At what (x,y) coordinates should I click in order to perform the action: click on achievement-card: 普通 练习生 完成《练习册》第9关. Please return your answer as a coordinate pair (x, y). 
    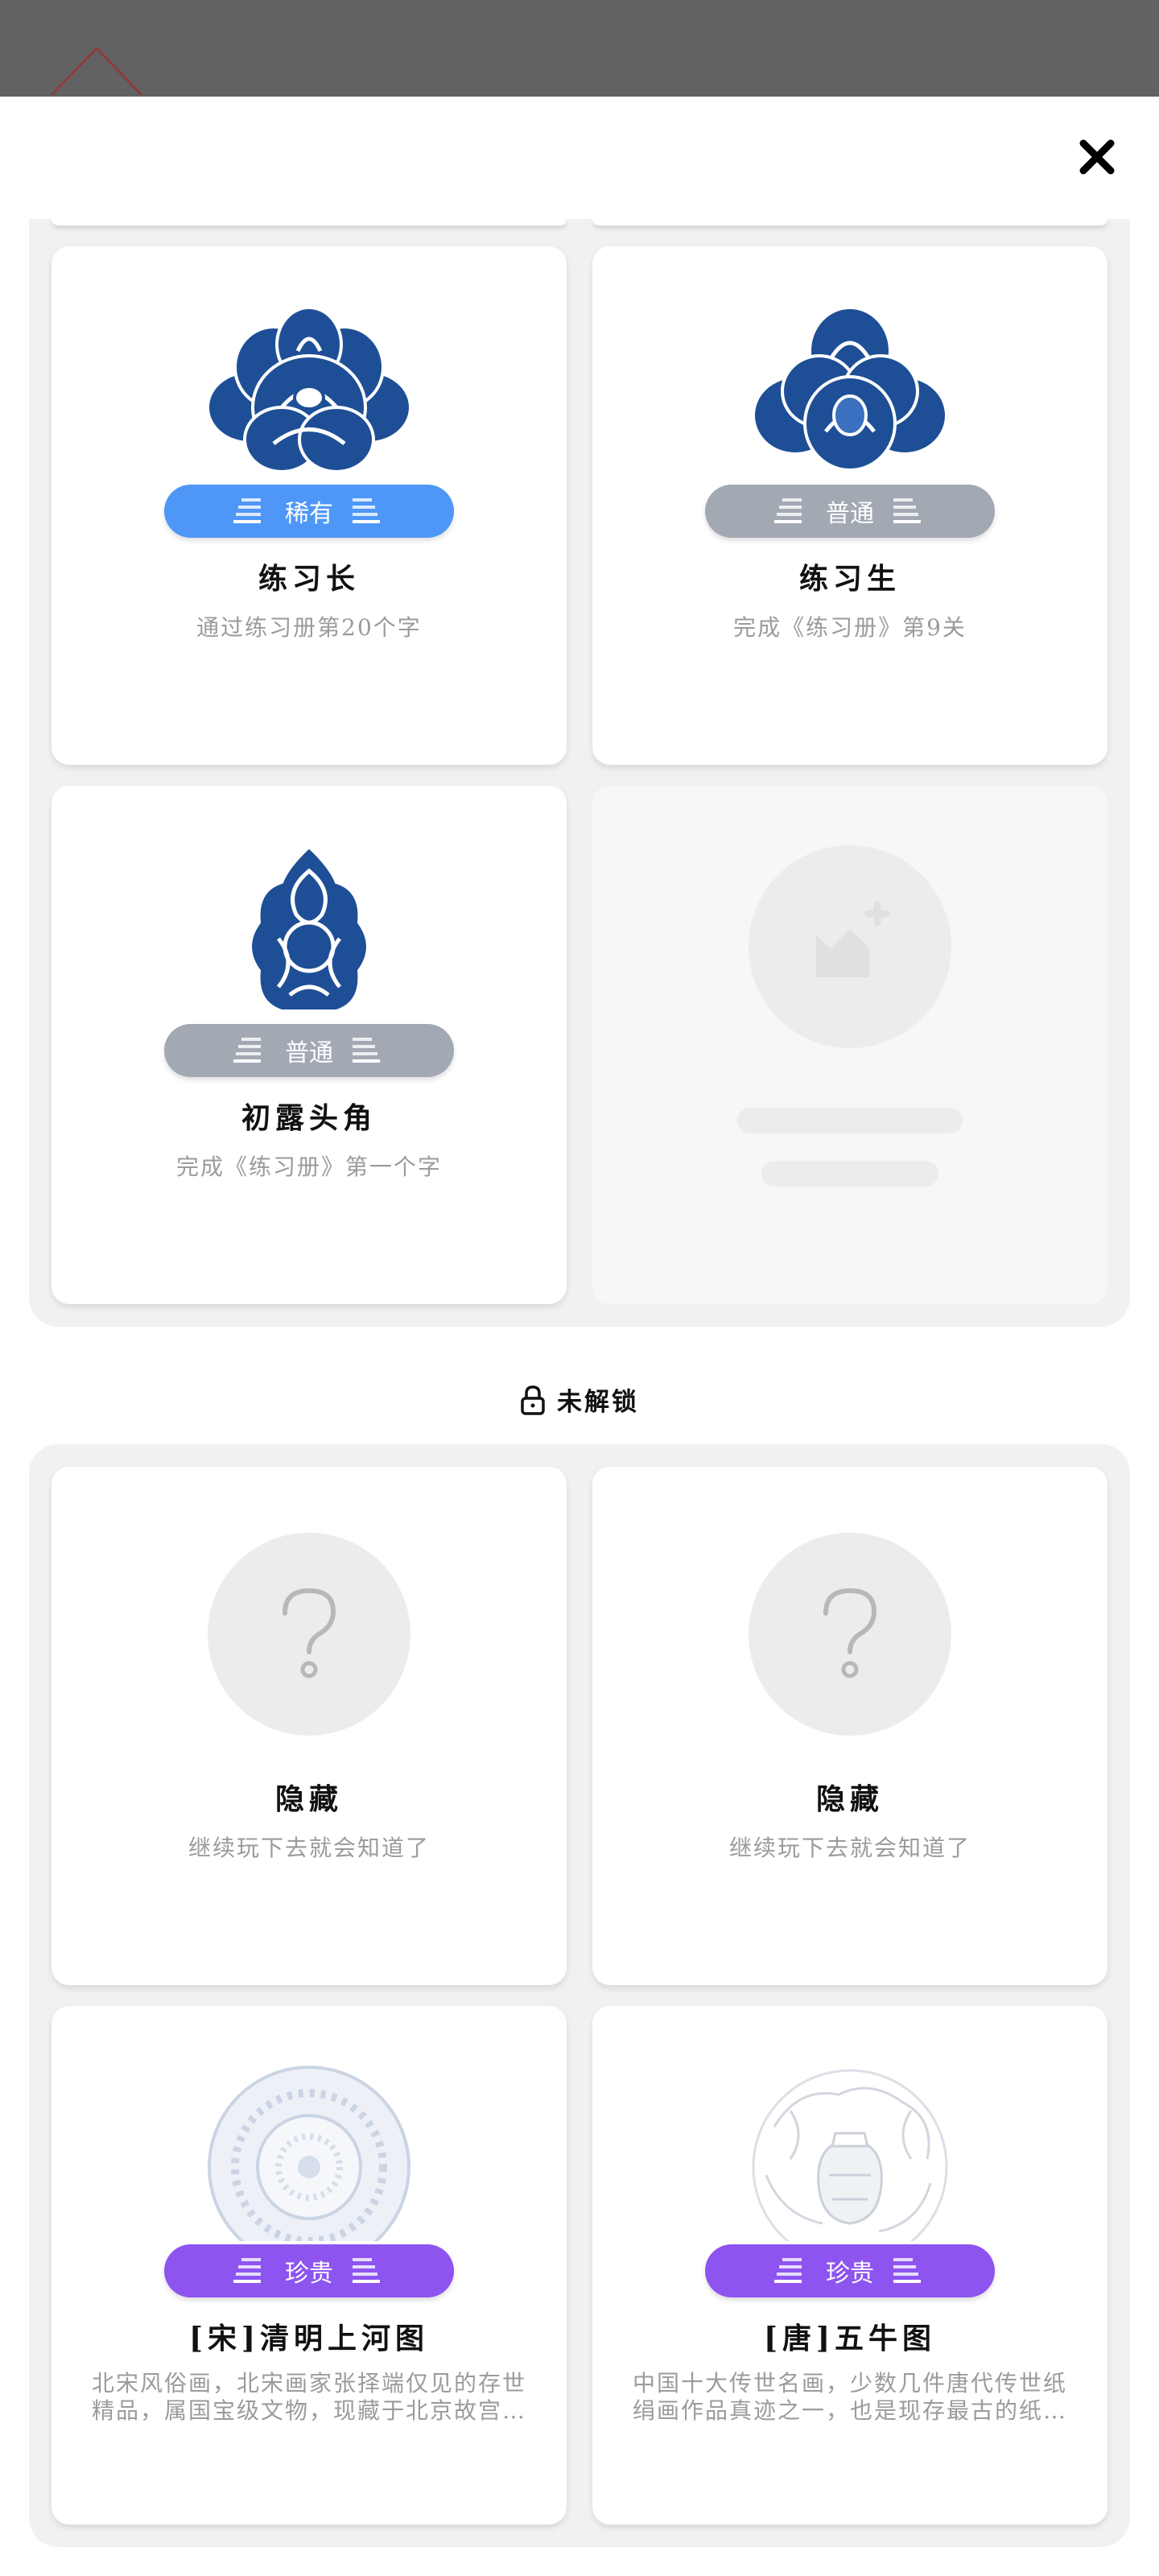
    Looking at the image, I should click on (849, 505).